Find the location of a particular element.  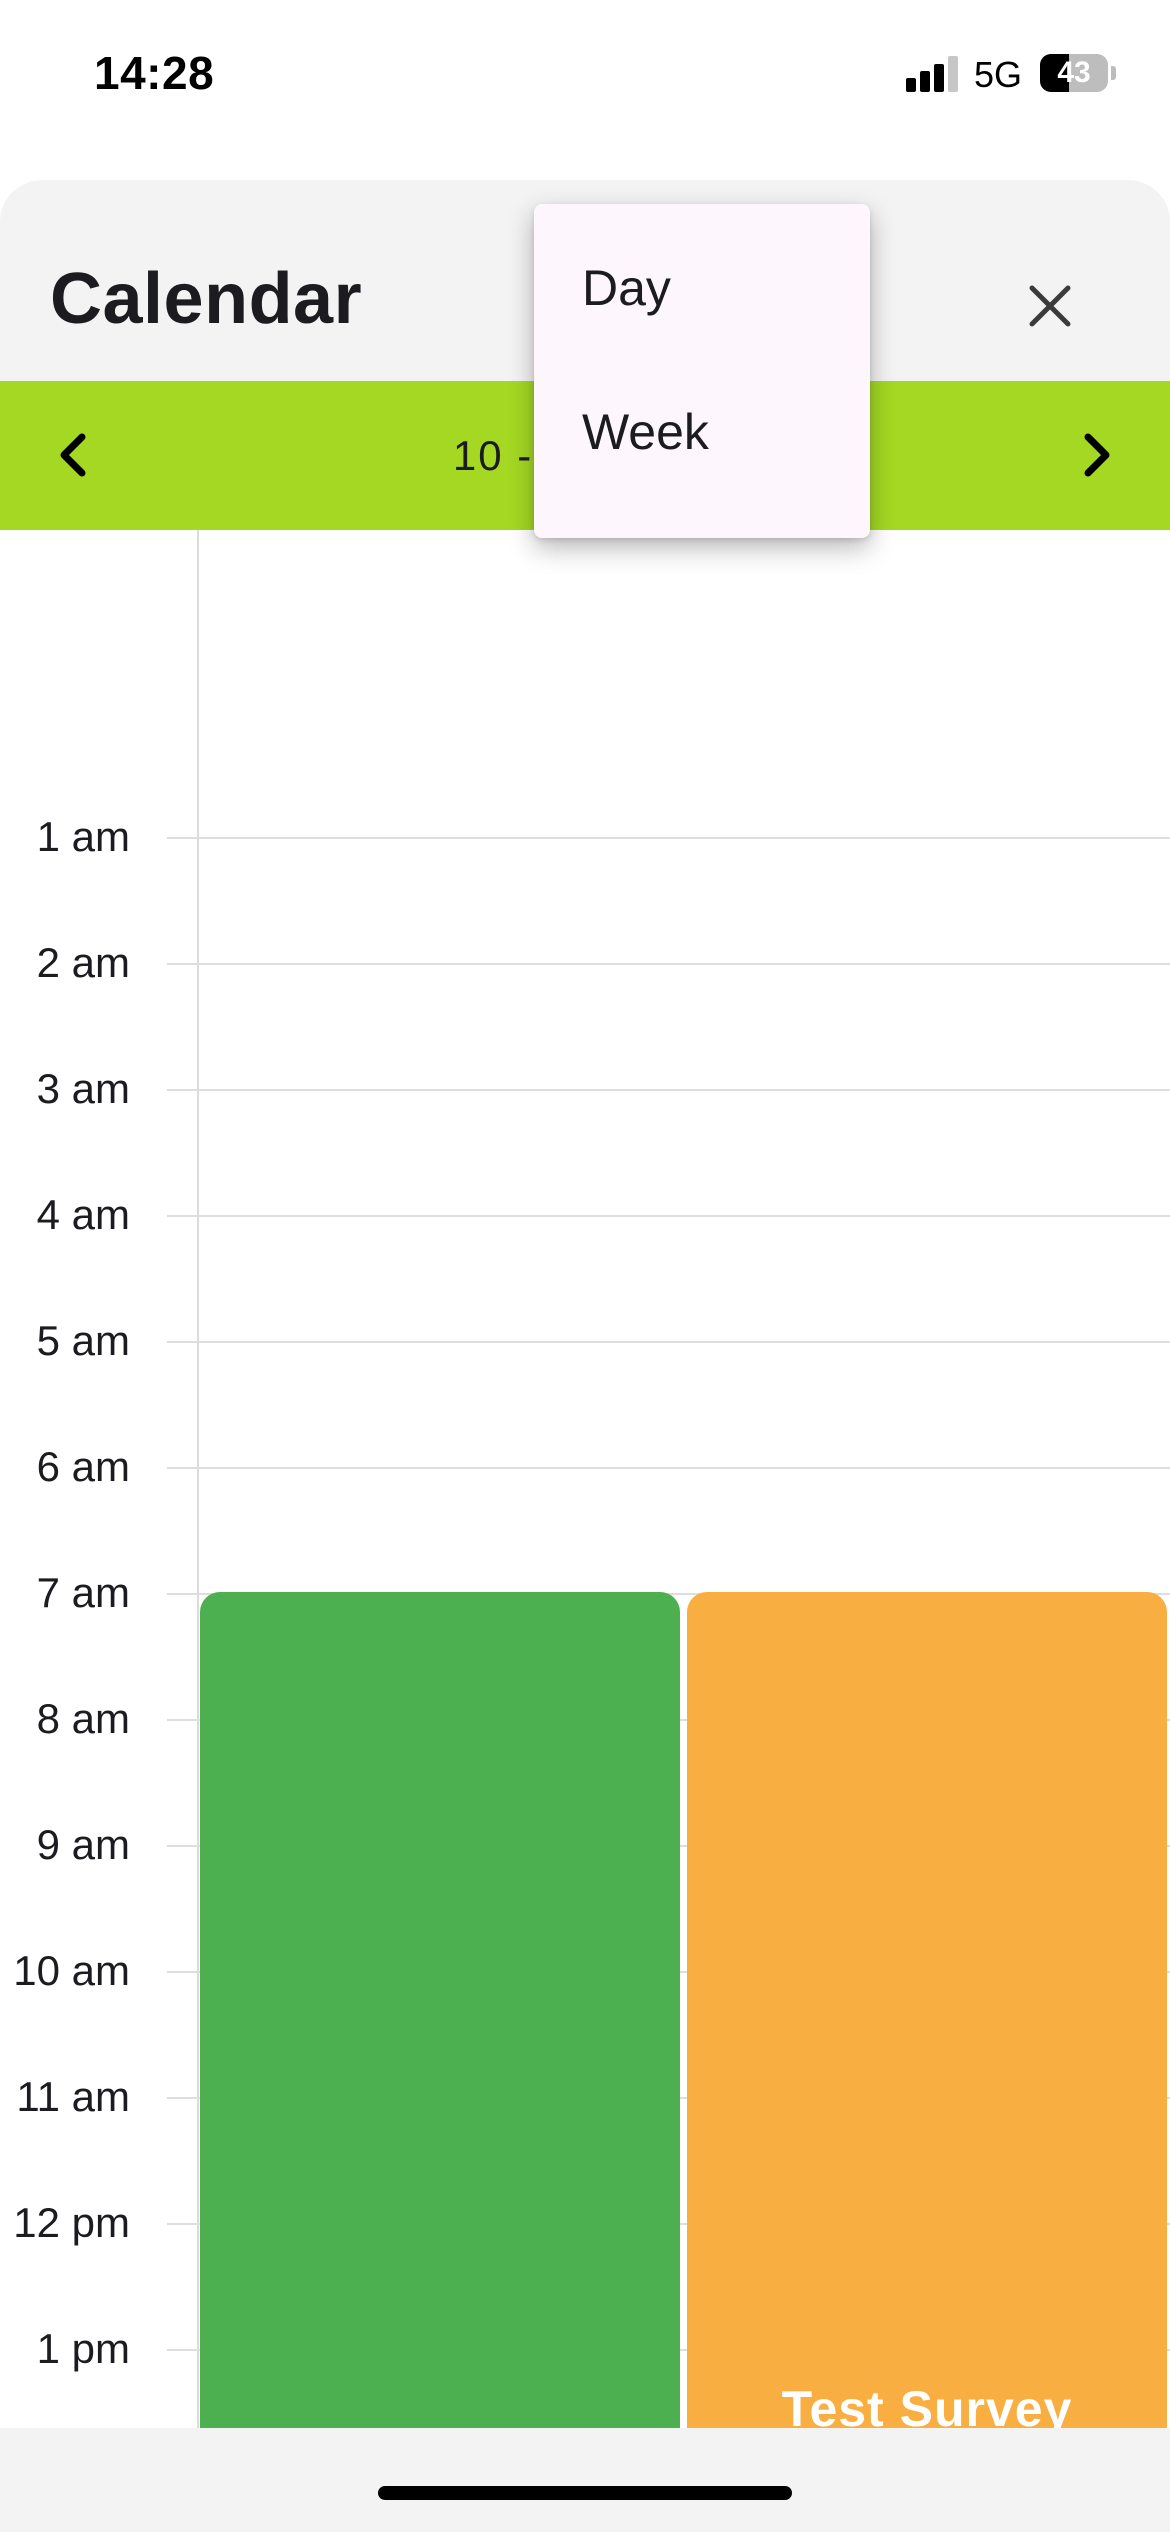

status-bar: 14:28 5G 43 is located at coordinates (585, 75).